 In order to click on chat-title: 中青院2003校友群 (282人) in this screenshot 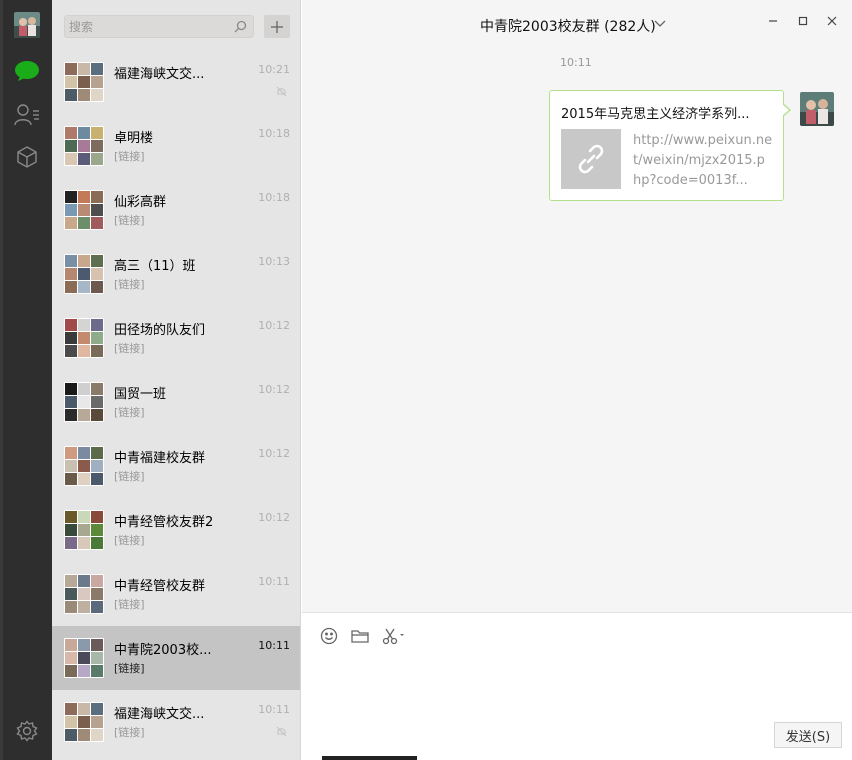, I will do `click(568, 26)`.